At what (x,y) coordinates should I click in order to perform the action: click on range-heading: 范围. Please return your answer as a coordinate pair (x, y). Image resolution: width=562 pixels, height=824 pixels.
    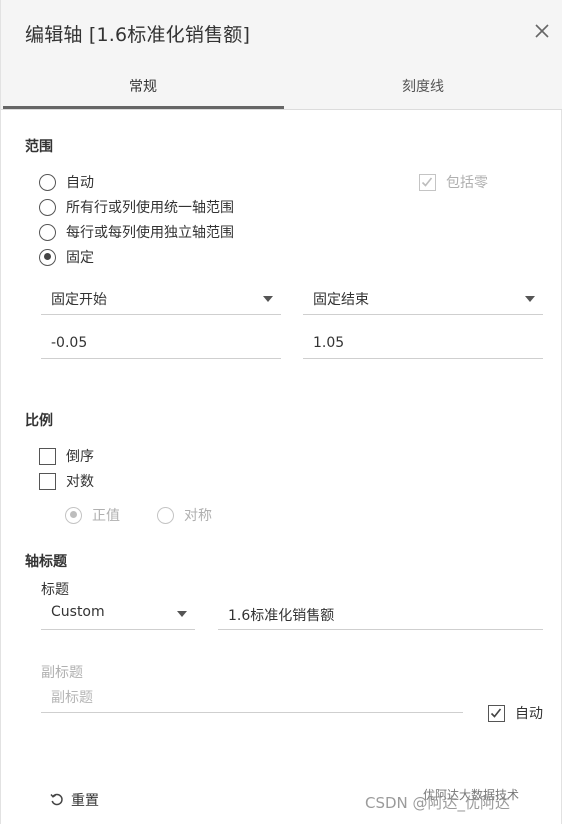
    Looking at the image, I should click on (39, 147).